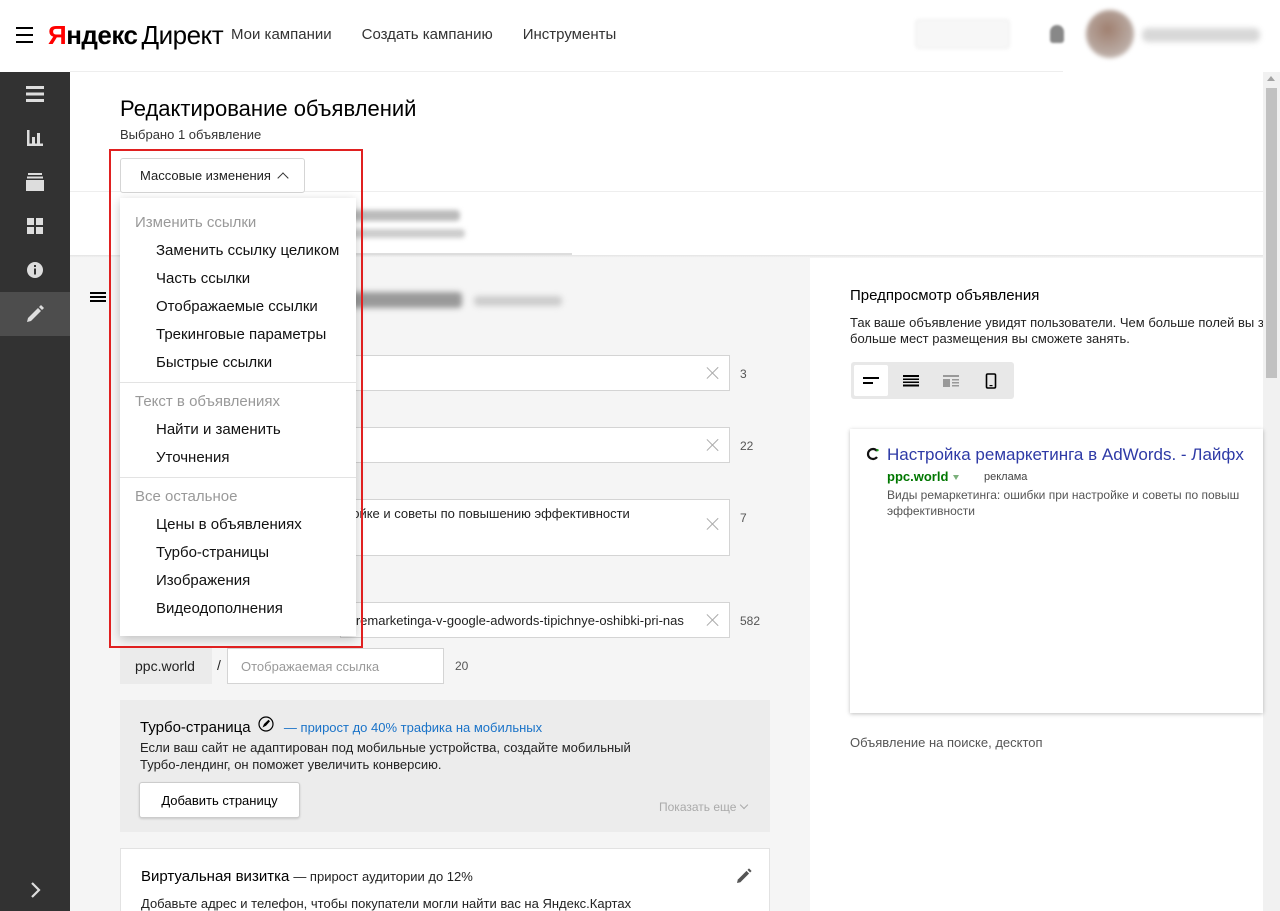 Image resolution: width=1280 pixels, height=911 pixels. I want to click on hamburger-menu-icon, so click(24, 35).